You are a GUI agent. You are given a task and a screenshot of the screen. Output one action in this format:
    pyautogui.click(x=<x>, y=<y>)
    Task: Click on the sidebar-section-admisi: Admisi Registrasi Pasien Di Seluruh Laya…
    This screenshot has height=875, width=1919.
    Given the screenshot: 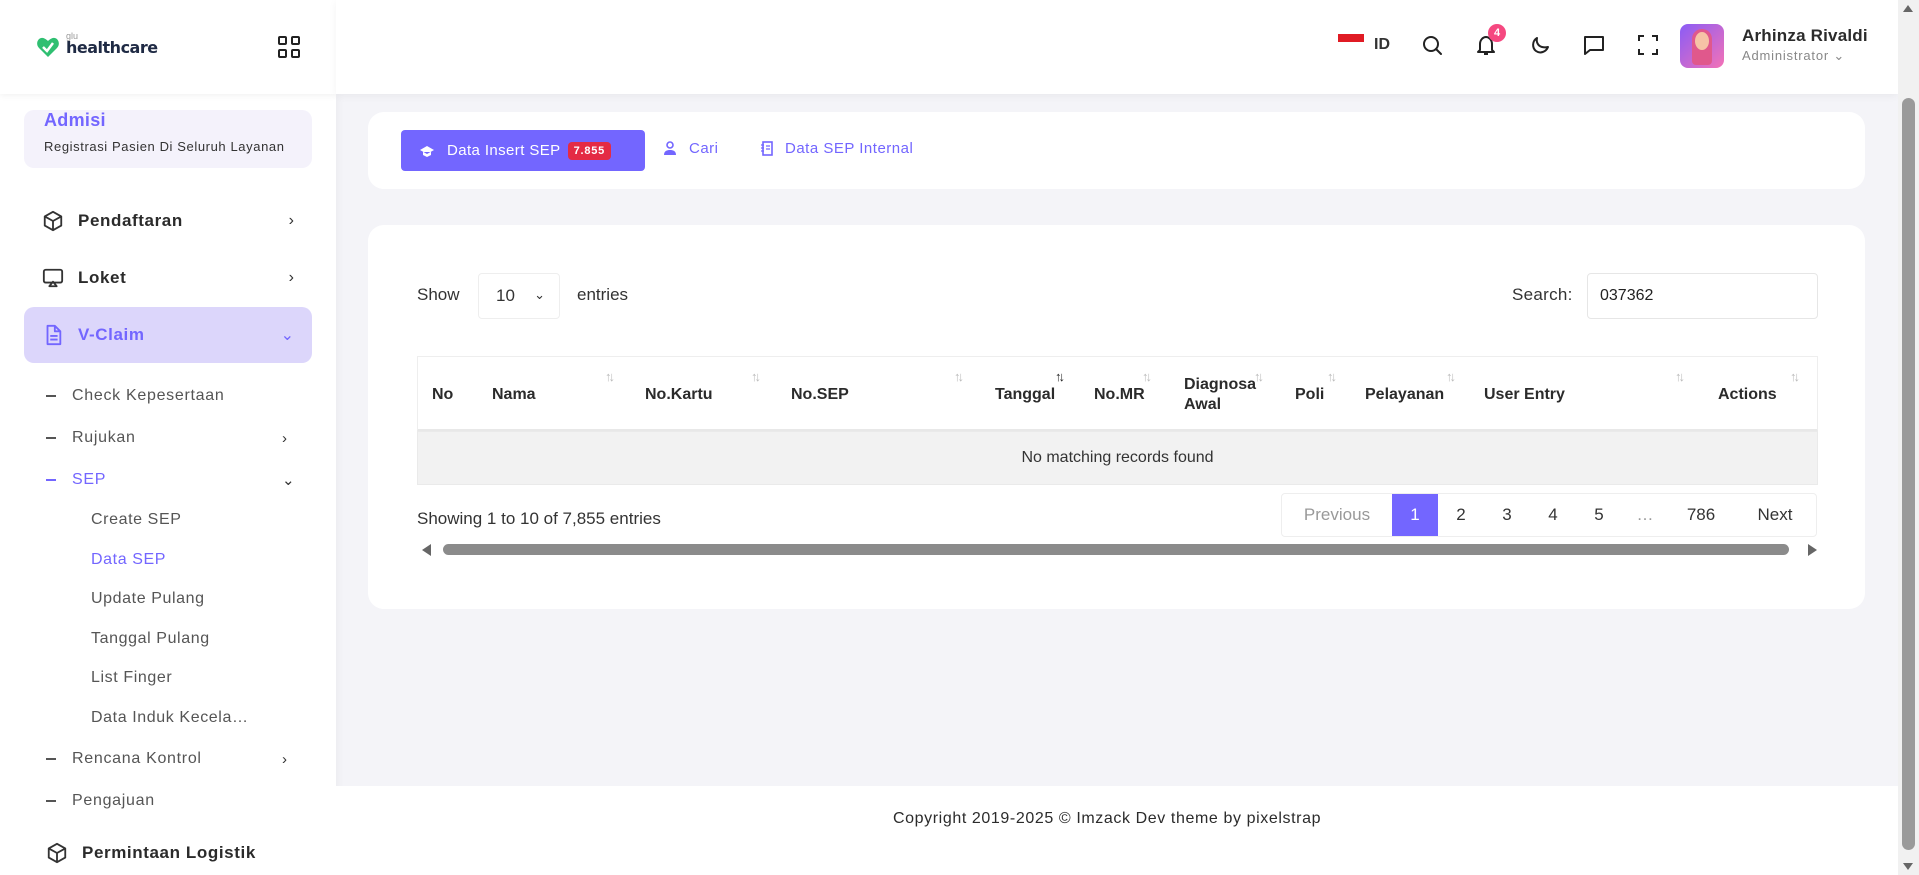 What is the action you would take?
    pyautogui.click(x=168, y=139)
    